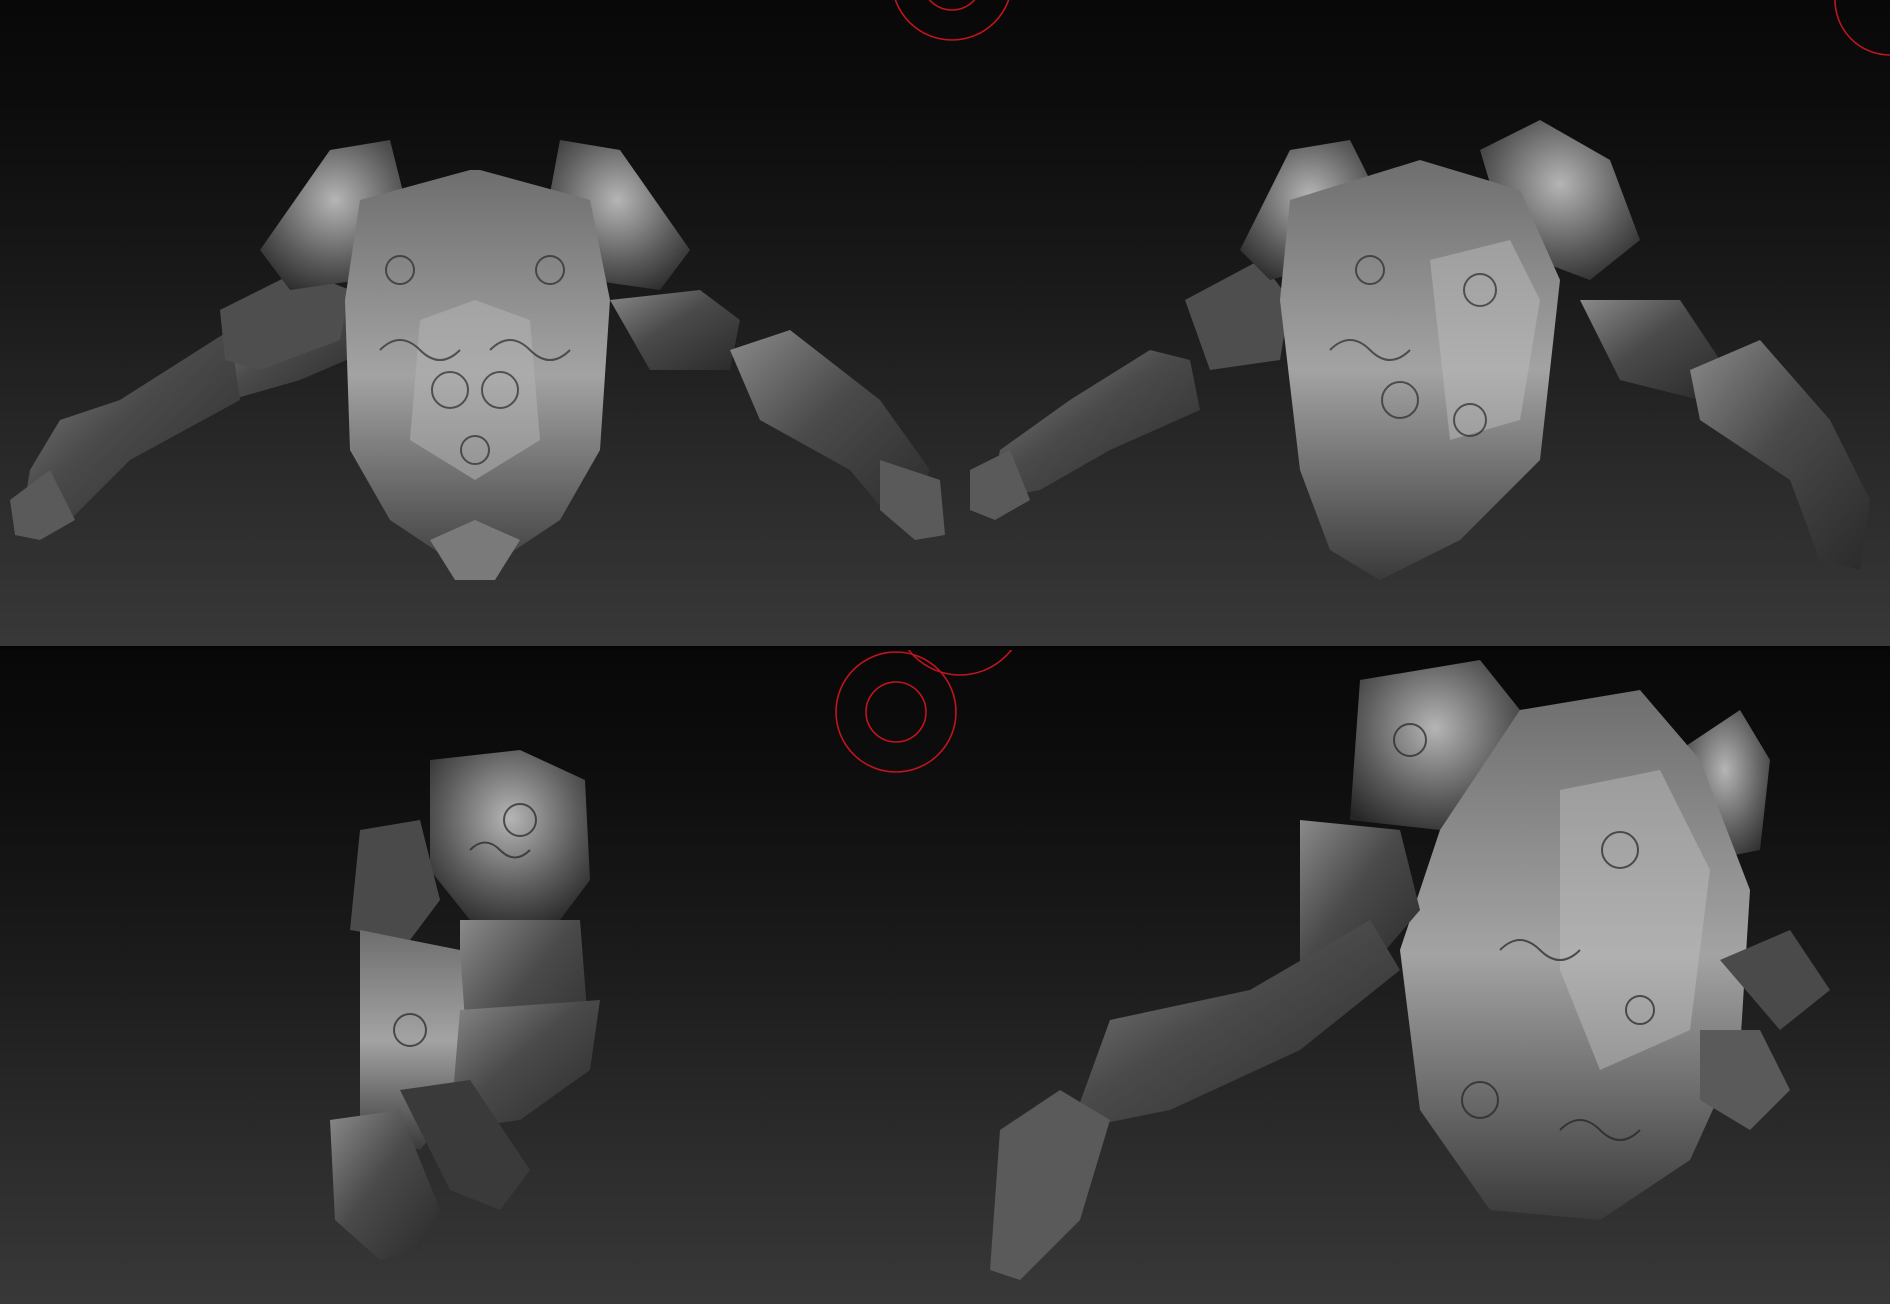 The width and height of the screenshot is (1890, 1304). I want to click on persp-gauntlet, so click(1050, 1185).